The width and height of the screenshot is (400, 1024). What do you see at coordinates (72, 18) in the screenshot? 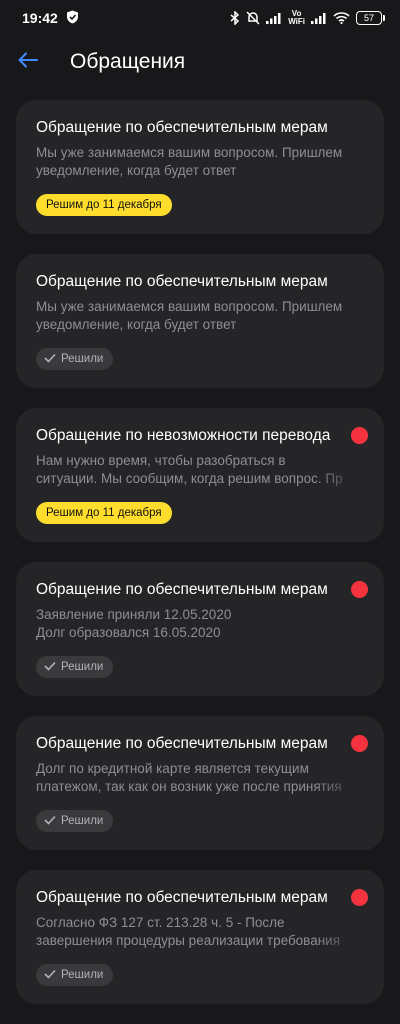
I see `shield-icon` at bounding box center [72, 18].